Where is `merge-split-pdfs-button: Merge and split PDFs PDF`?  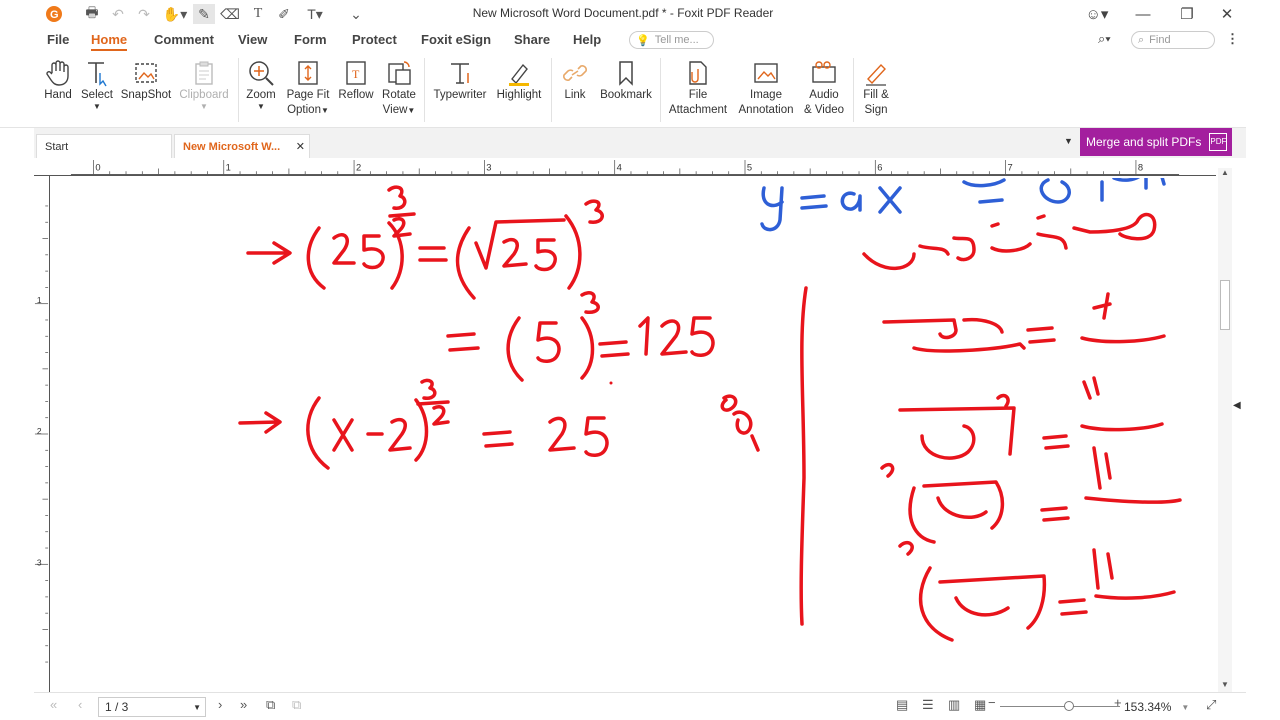
merge-split-pdfs-button: Merge and split PDFs PDF is located at coordinates (1156, 142).